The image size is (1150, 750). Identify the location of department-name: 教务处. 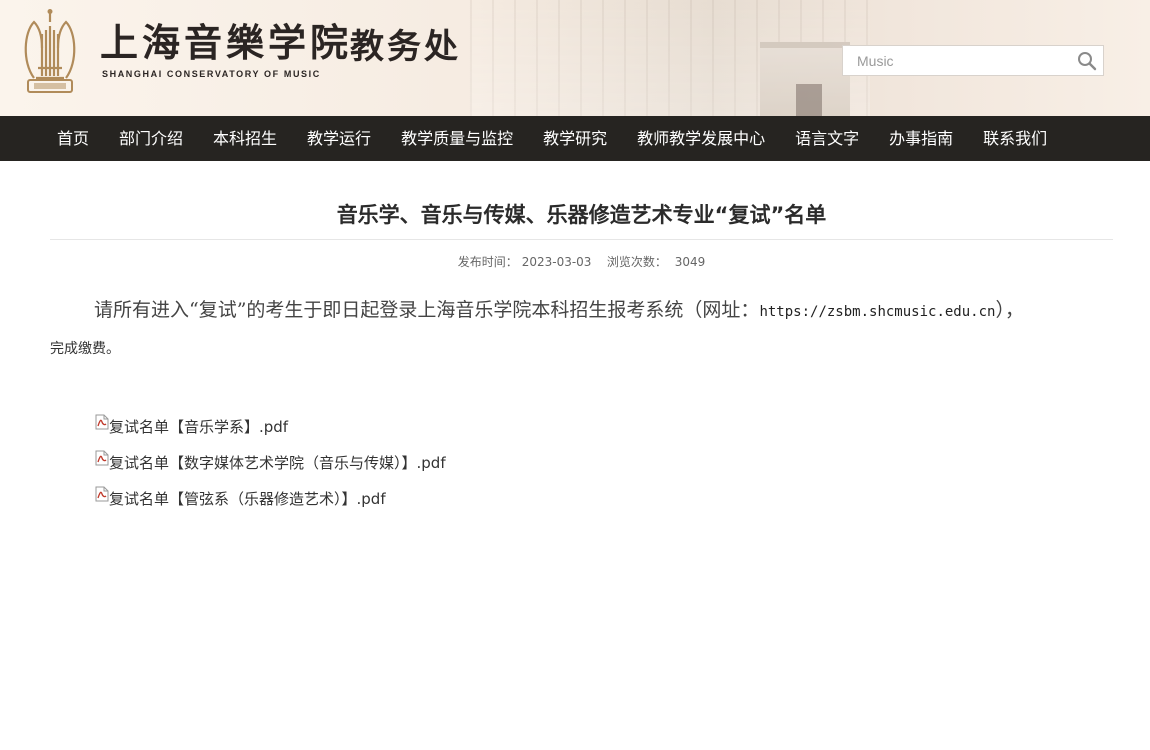
(405, 47).